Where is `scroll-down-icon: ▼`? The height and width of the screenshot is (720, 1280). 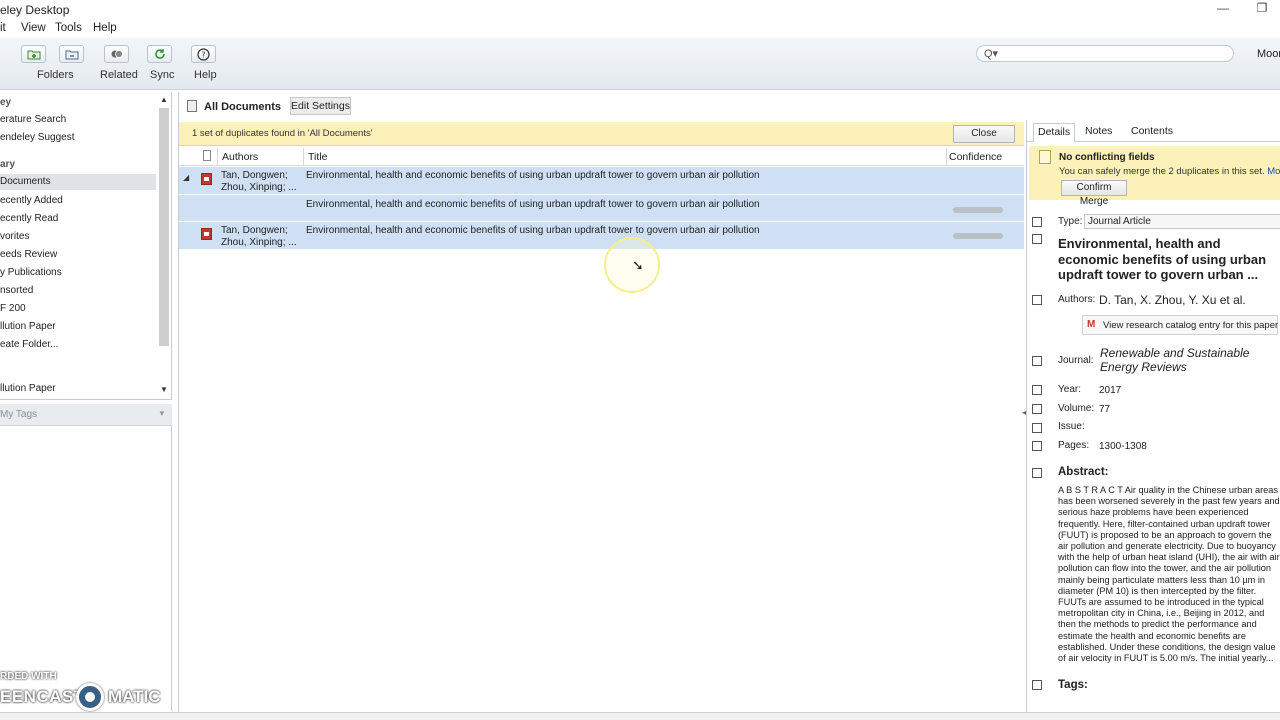
scroll-down-icon: ▼ is located at coordinates (164, 391).